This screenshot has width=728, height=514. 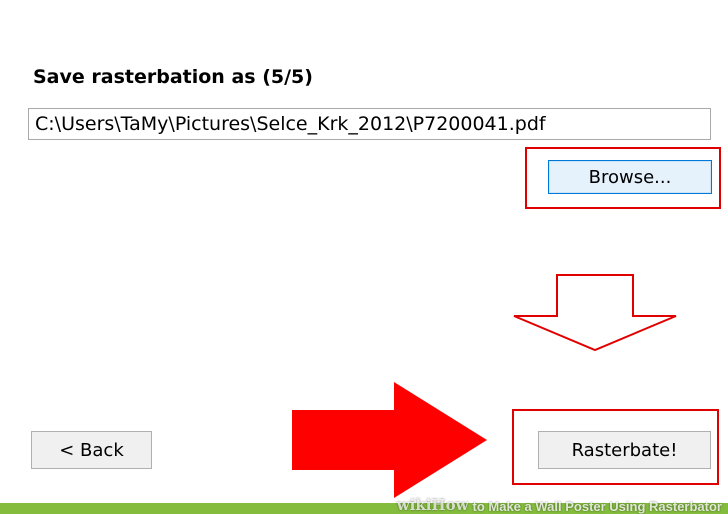 What do you see at coordinates (595, 313) in the screenshot?
I see `down-arrow-icon` at bounding box center [595, 313].